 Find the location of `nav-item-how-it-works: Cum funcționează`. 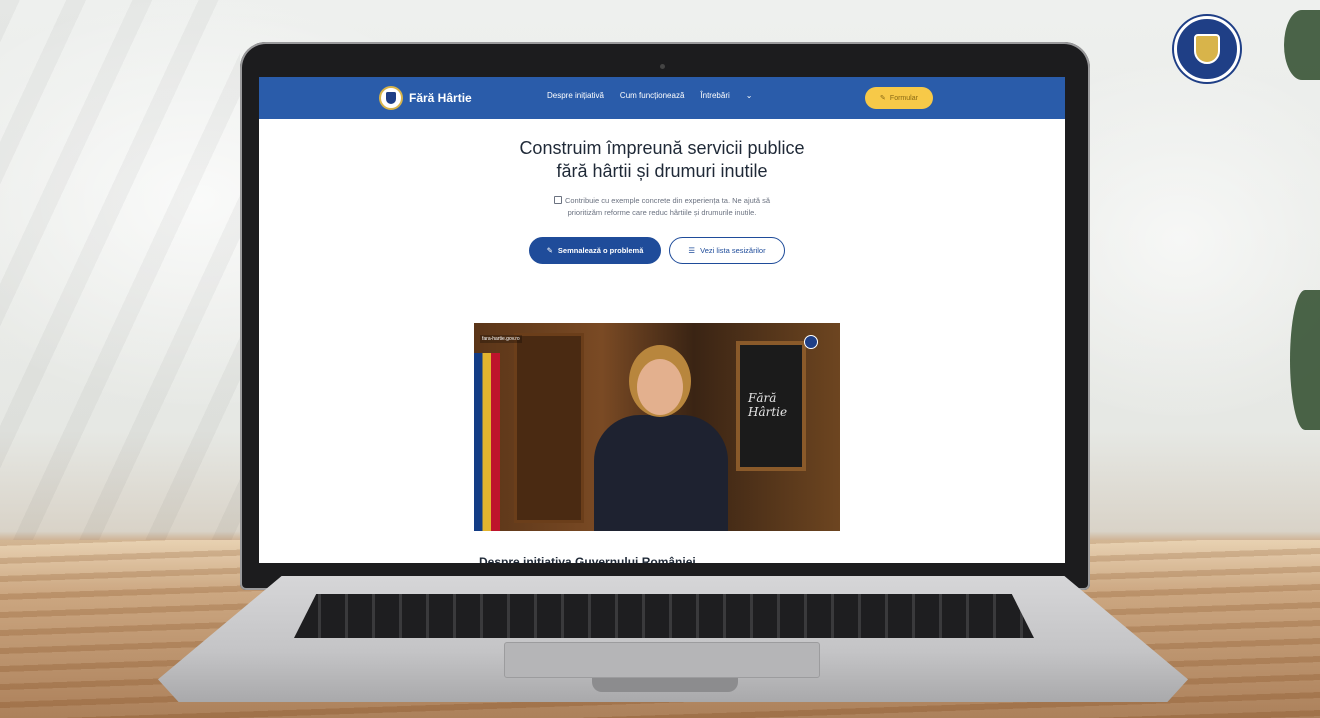

nav-item-how-it-works: Cum funcționează is located at coordinates (652, 95).